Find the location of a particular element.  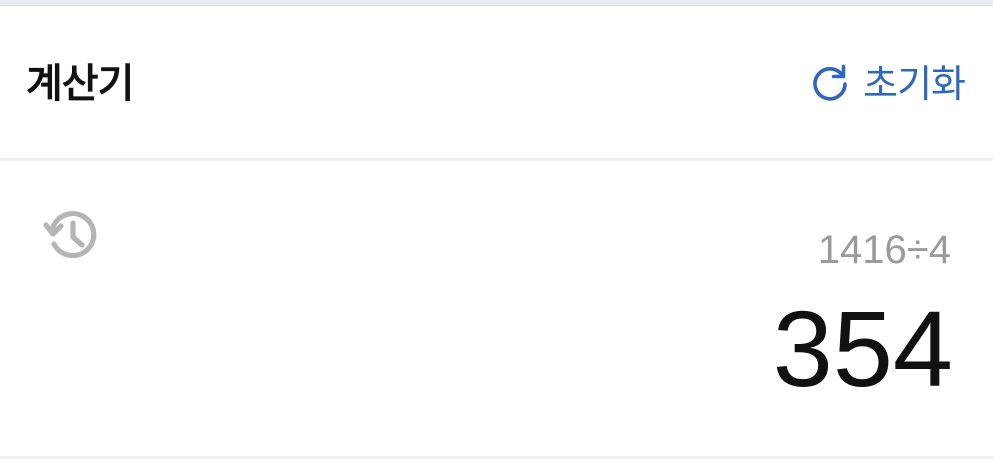

history-button is located at coordinates (72, 235).